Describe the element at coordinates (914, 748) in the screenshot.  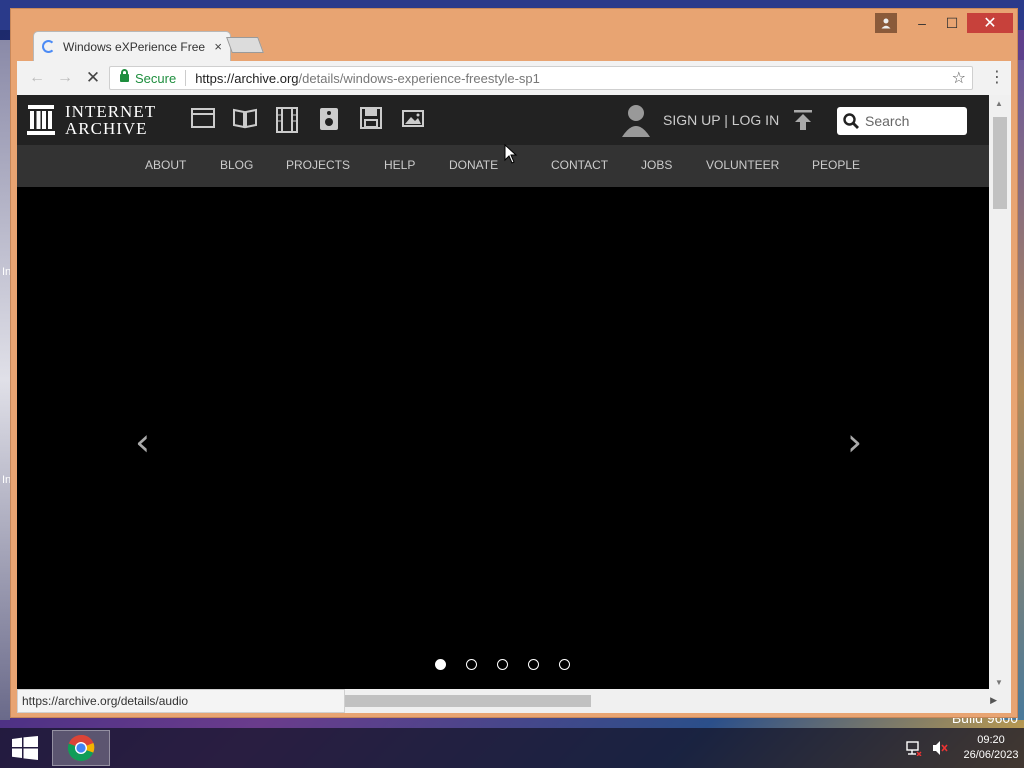
I see `network-icon` at that location.